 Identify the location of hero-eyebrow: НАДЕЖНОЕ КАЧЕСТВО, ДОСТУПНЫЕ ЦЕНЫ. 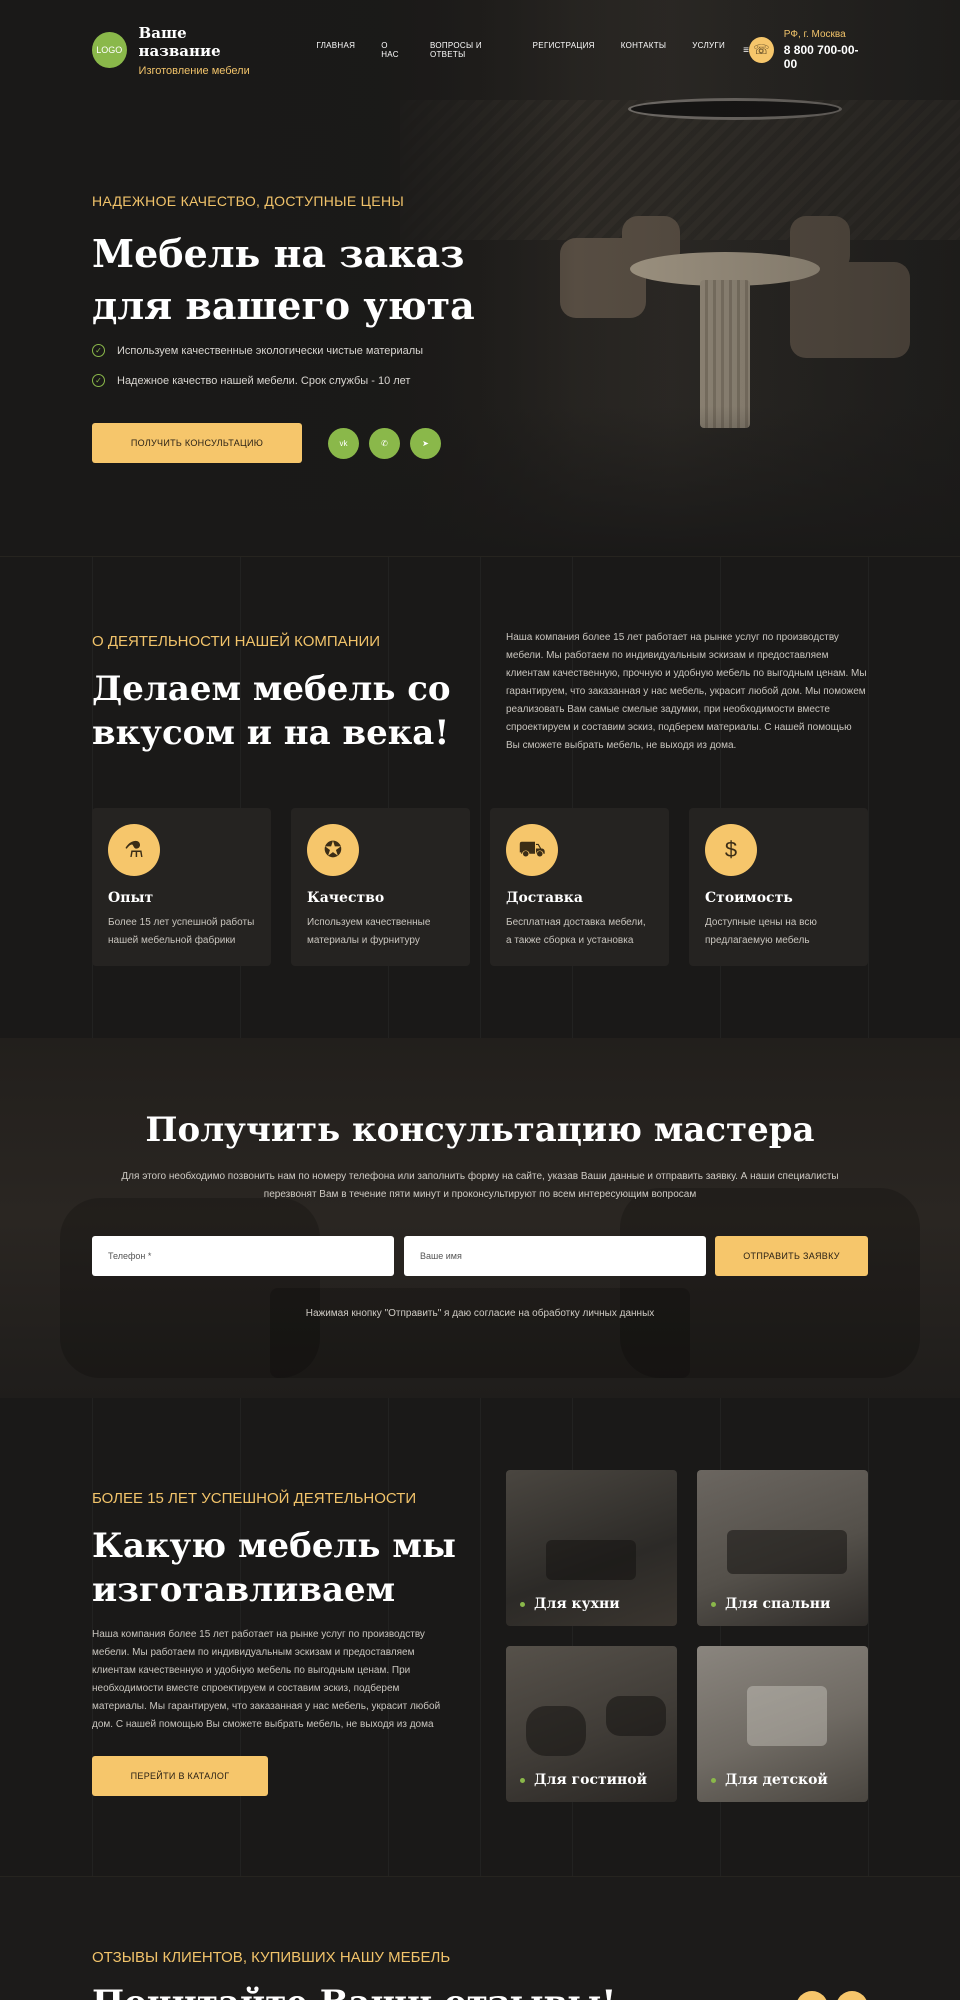
(248, 201).